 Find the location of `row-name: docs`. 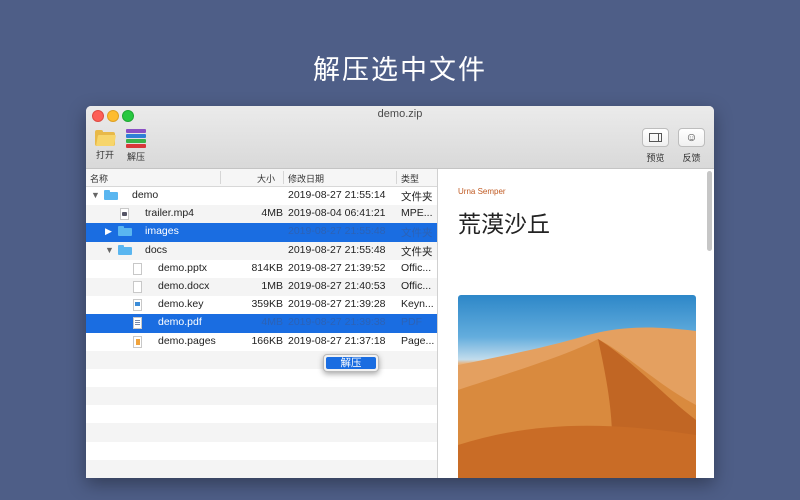

row-name: docs is located at coordinates (156, 249).